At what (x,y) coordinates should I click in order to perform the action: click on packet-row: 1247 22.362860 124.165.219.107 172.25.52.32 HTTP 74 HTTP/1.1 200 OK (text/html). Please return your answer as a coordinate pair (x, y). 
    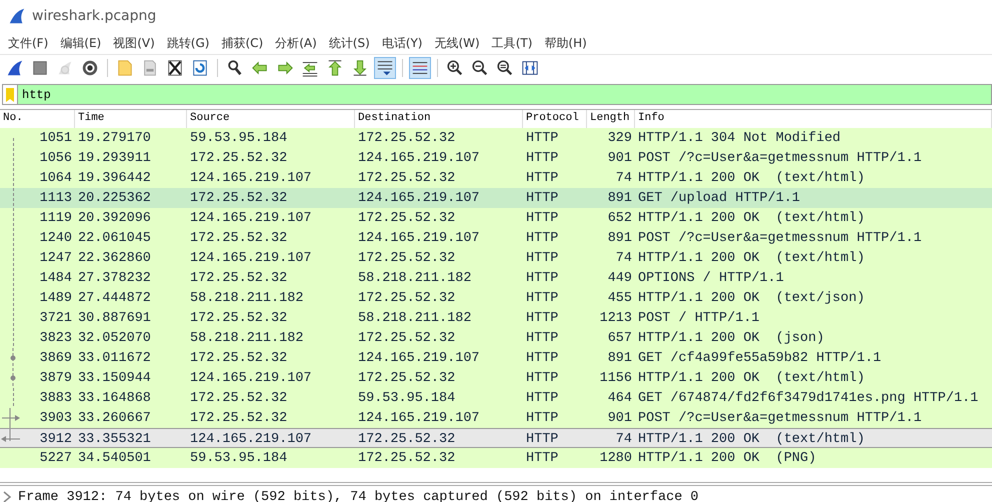
    Looking at the image, I should click on (496, 258).